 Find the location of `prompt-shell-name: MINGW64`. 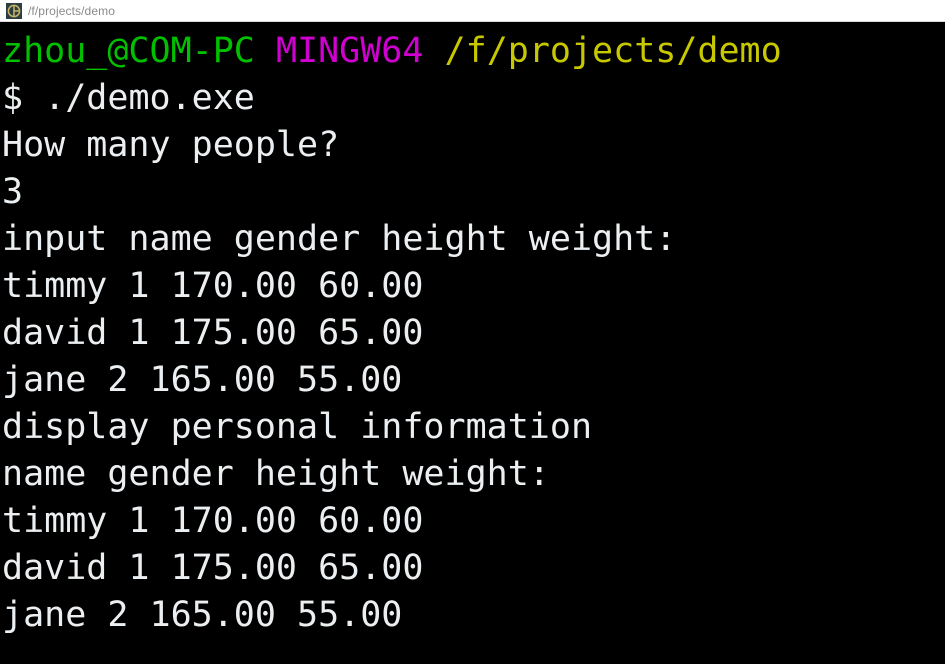

prompt-shell-name: MINGW64 is located at coordinates (349, 51).